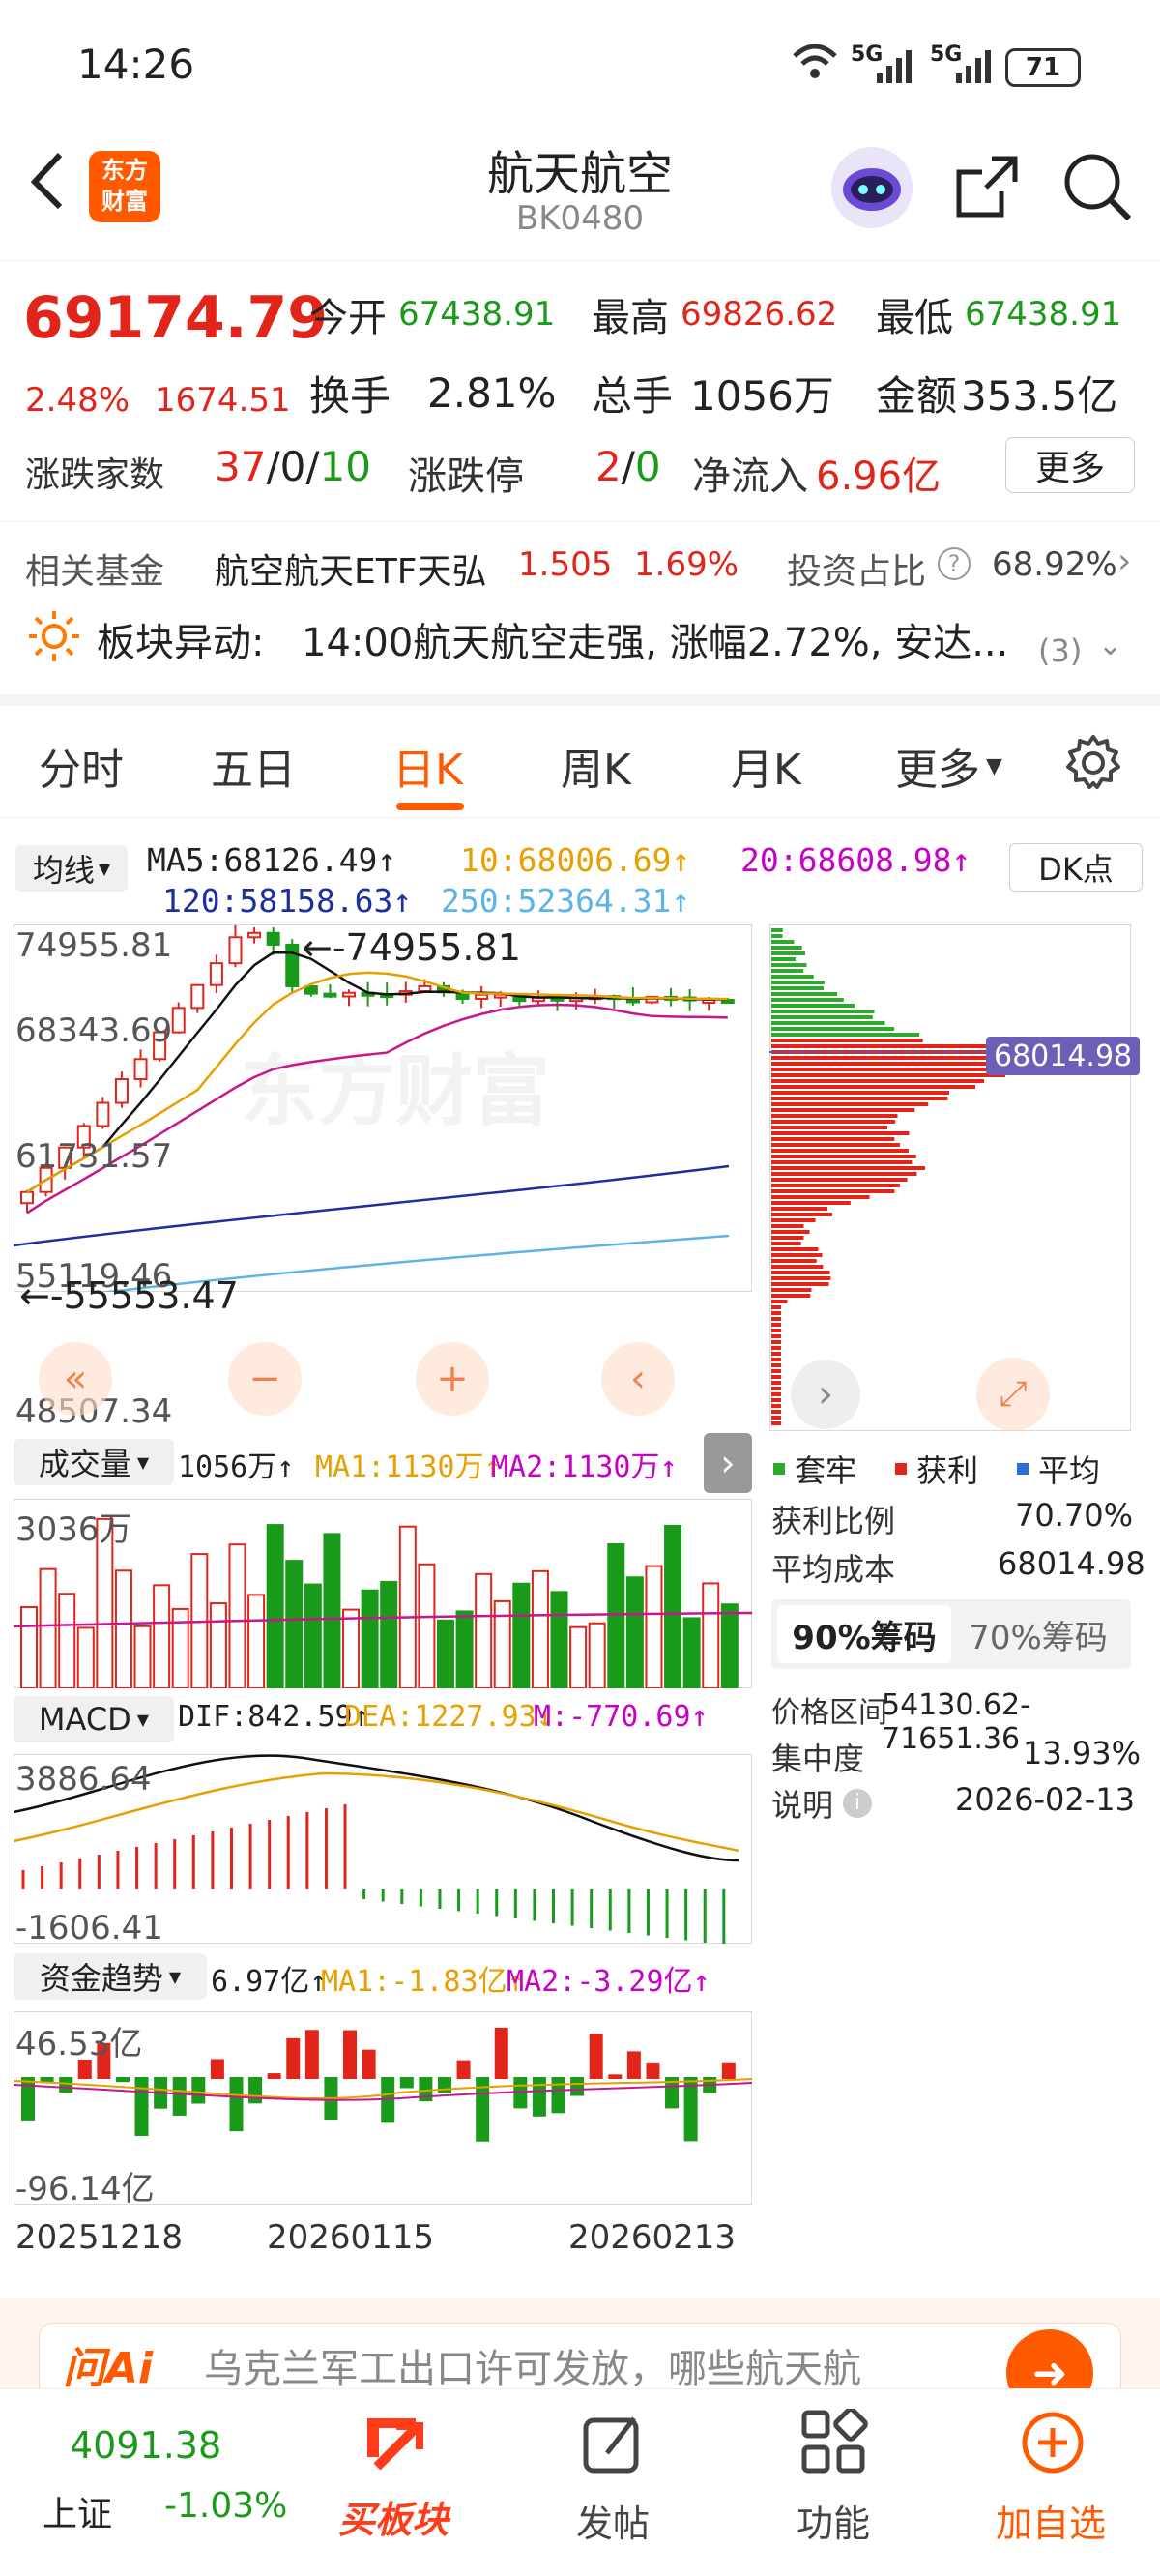 The height and width of the screenshot is (2576, 1160). Describe the element at coordinates (111, 1976) in the screenshot. I see `fund-flow-select-button: 资金趋势 ▼` at that location.